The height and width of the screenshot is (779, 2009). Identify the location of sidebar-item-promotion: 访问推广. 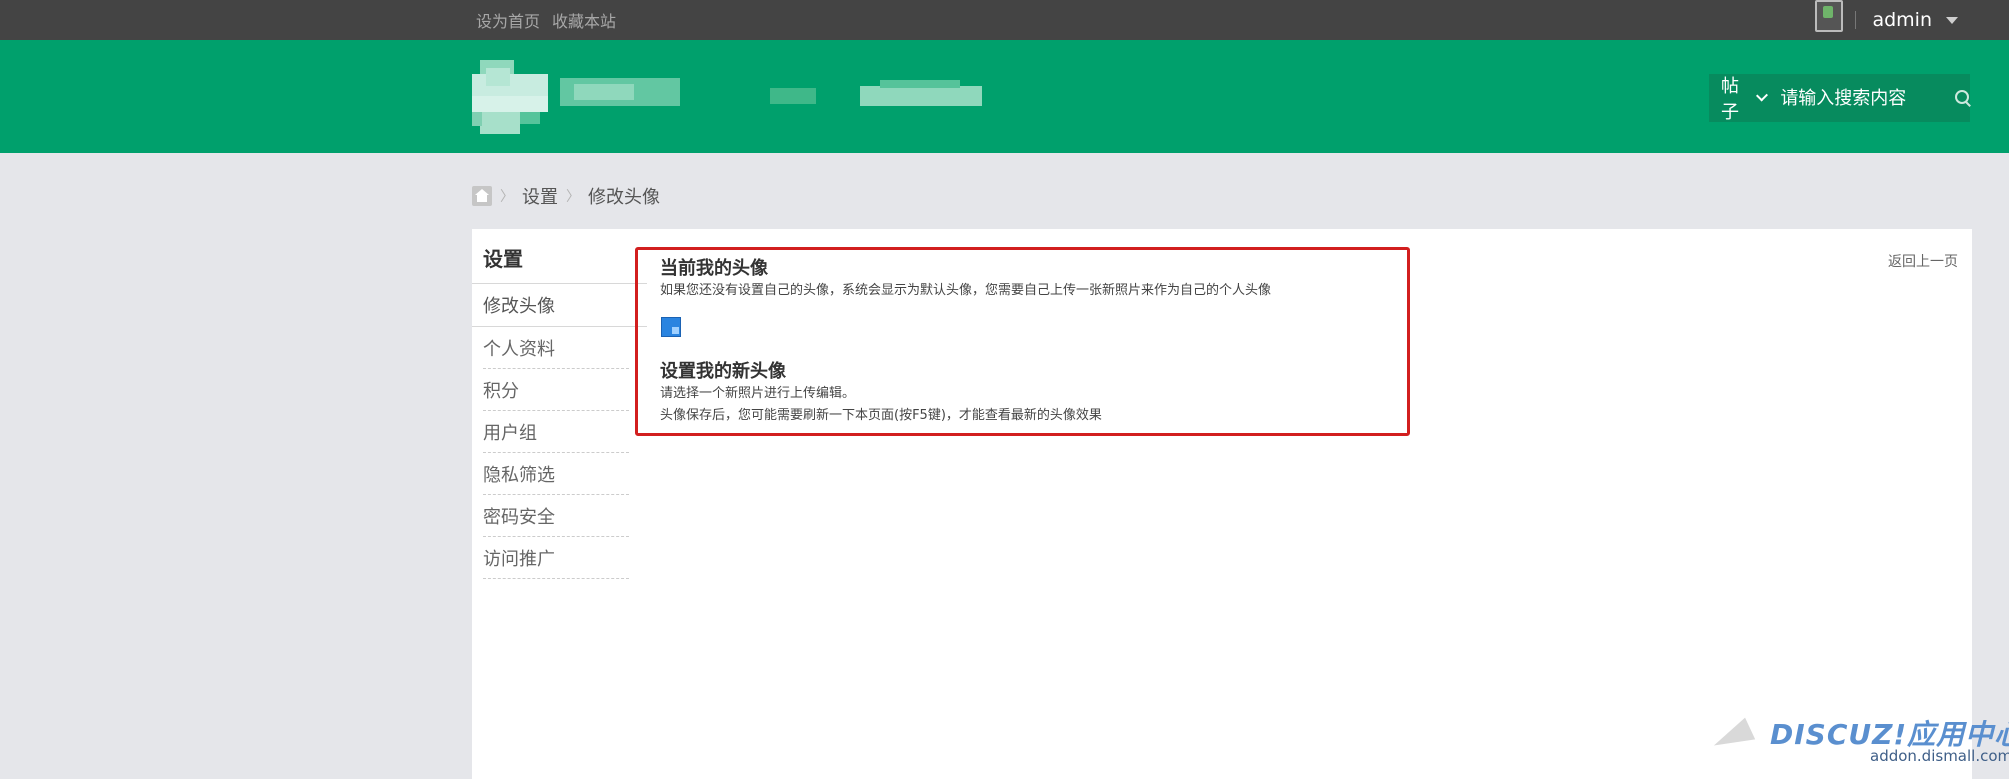
(556, 558).